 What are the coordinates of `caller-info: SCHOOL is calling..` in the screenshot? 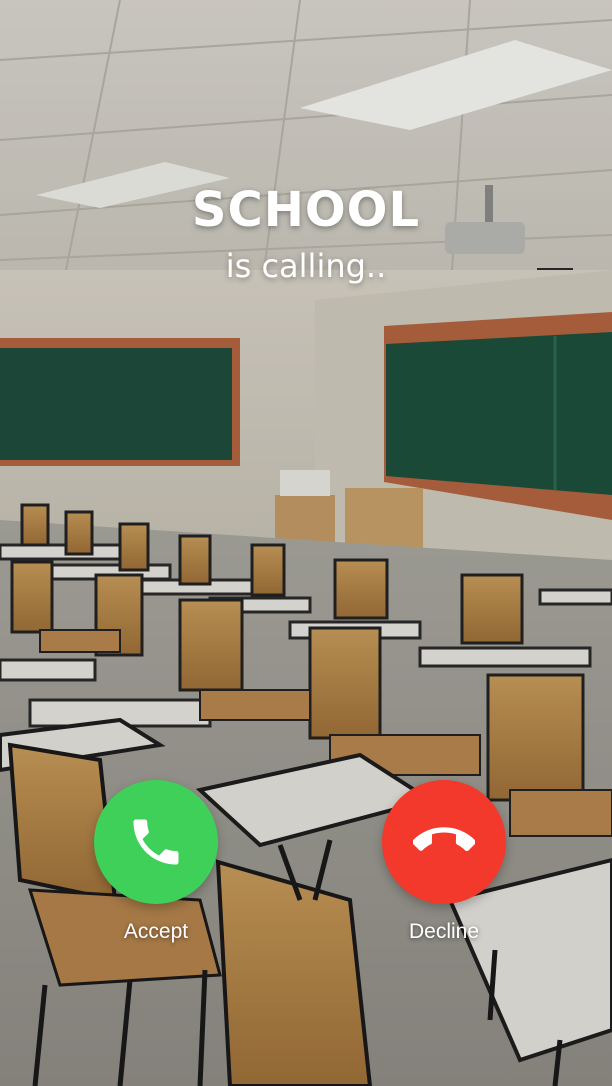 It's located at (306, 233).